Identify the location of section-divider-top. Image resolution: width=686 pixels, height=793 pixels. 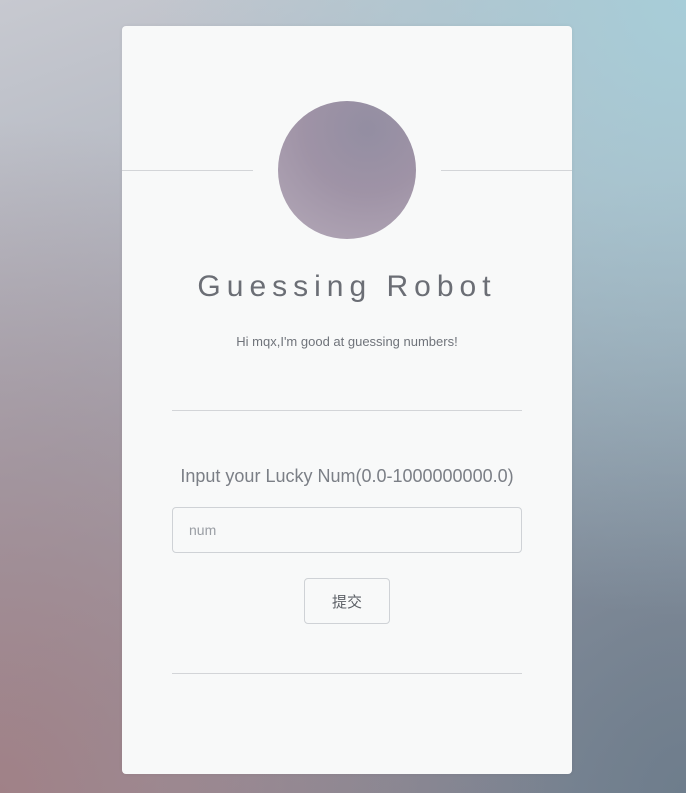
(347, 410).